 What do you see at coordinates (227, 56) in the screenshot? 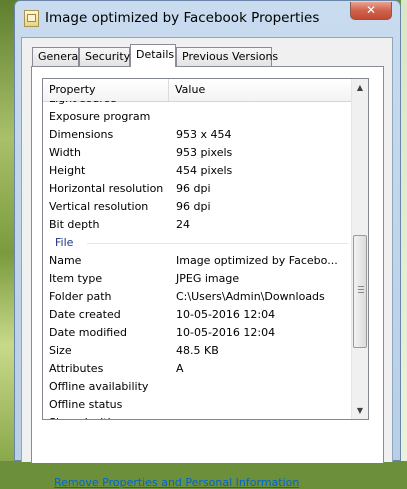
I see `tab-previous-versions: Previous Versions` at bounding box center [227, 56].